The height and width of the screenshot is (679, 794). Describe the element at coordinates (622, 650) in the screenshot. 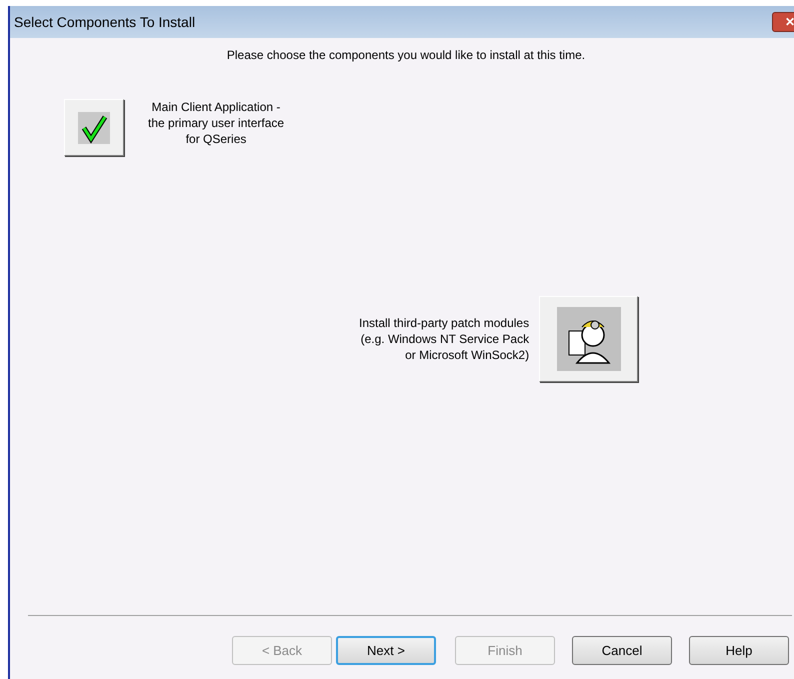

I see `dialog-button: Cancel` at that location.